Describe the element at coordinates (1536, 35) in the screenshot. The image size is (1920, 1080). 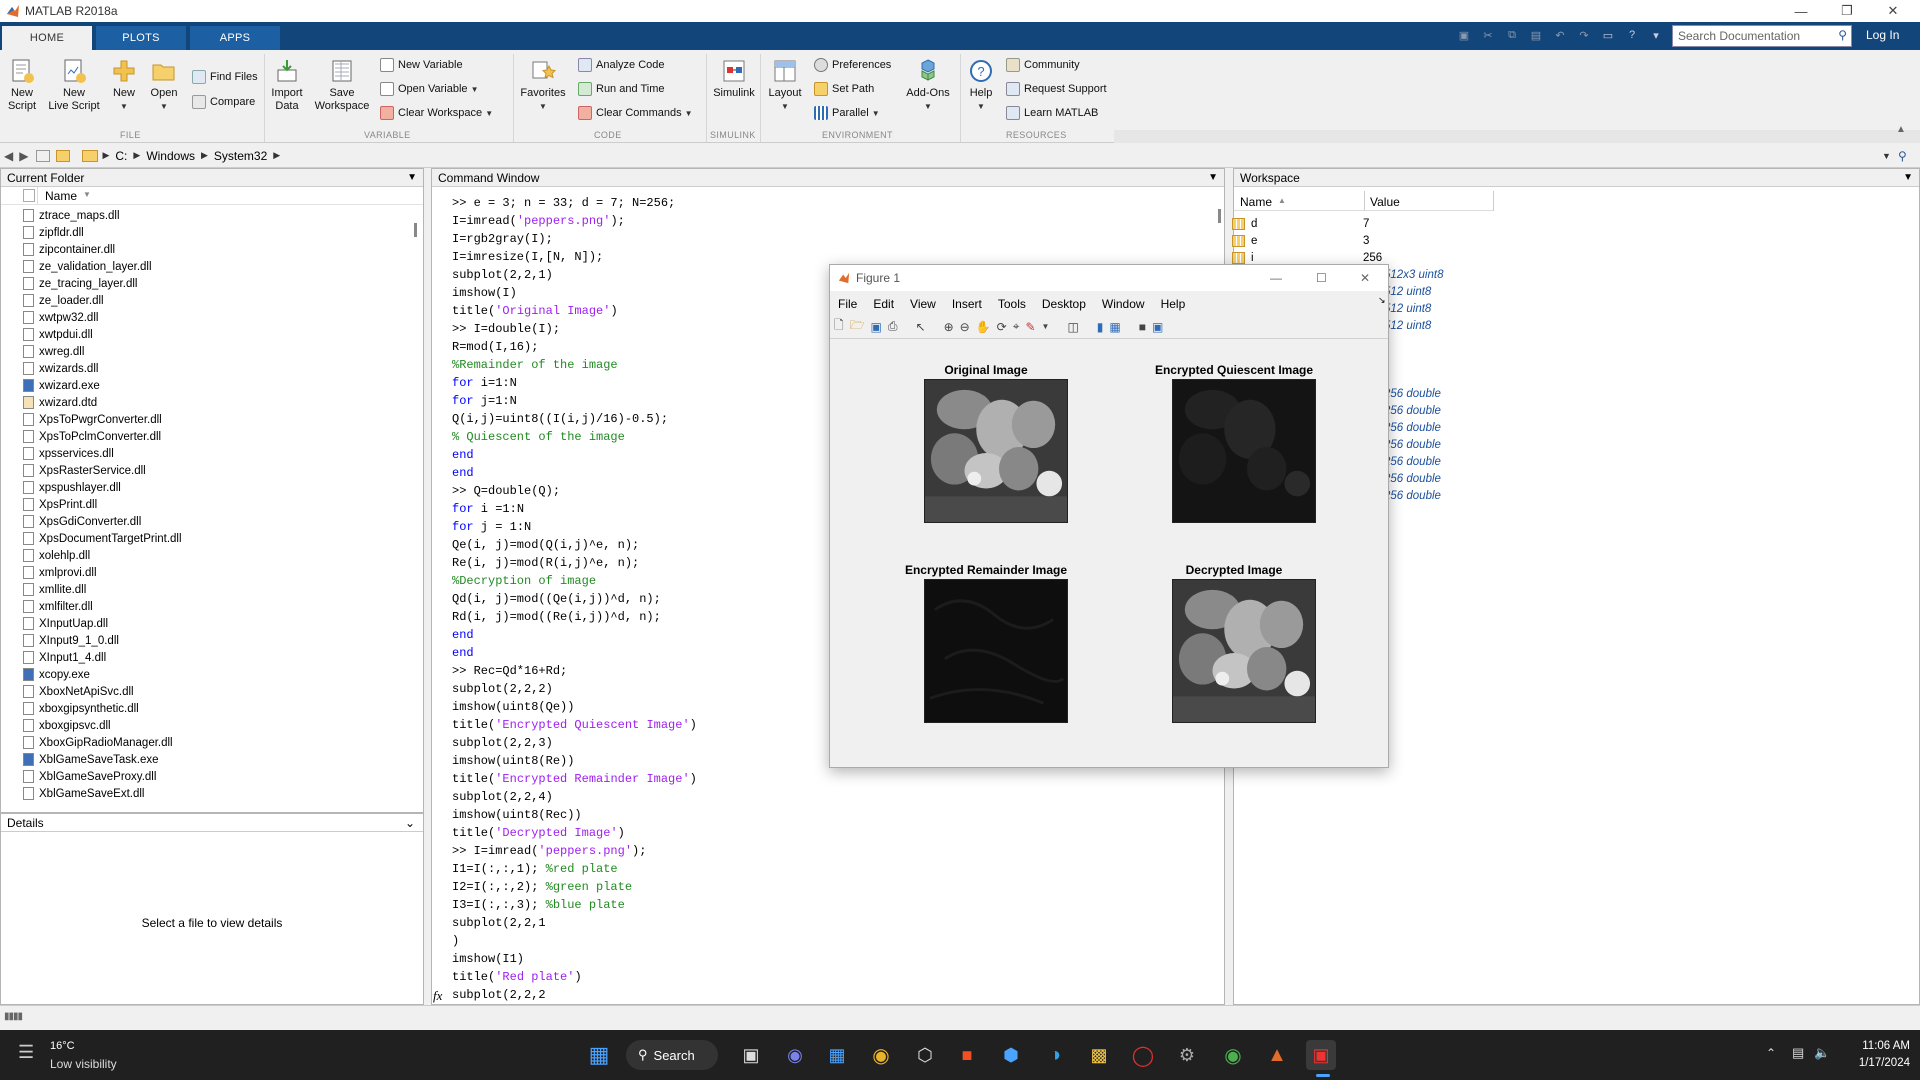
I see `paste-icon: ▤` at that location.